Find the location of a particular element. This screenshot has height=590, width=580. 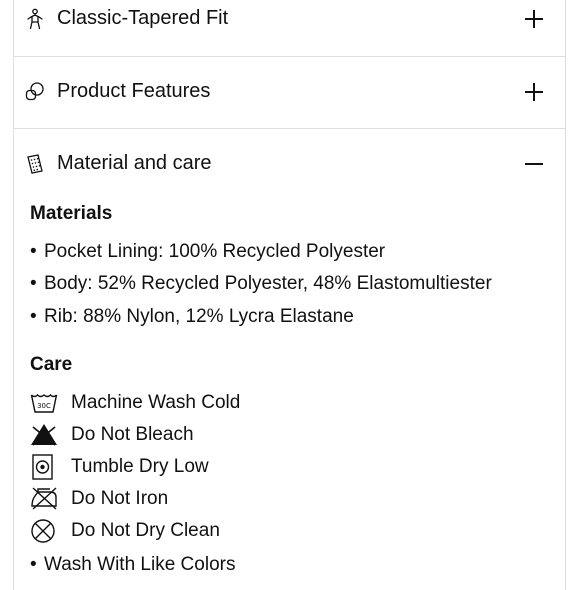

materials-heading: Materials is located at coordinates (71, 213).